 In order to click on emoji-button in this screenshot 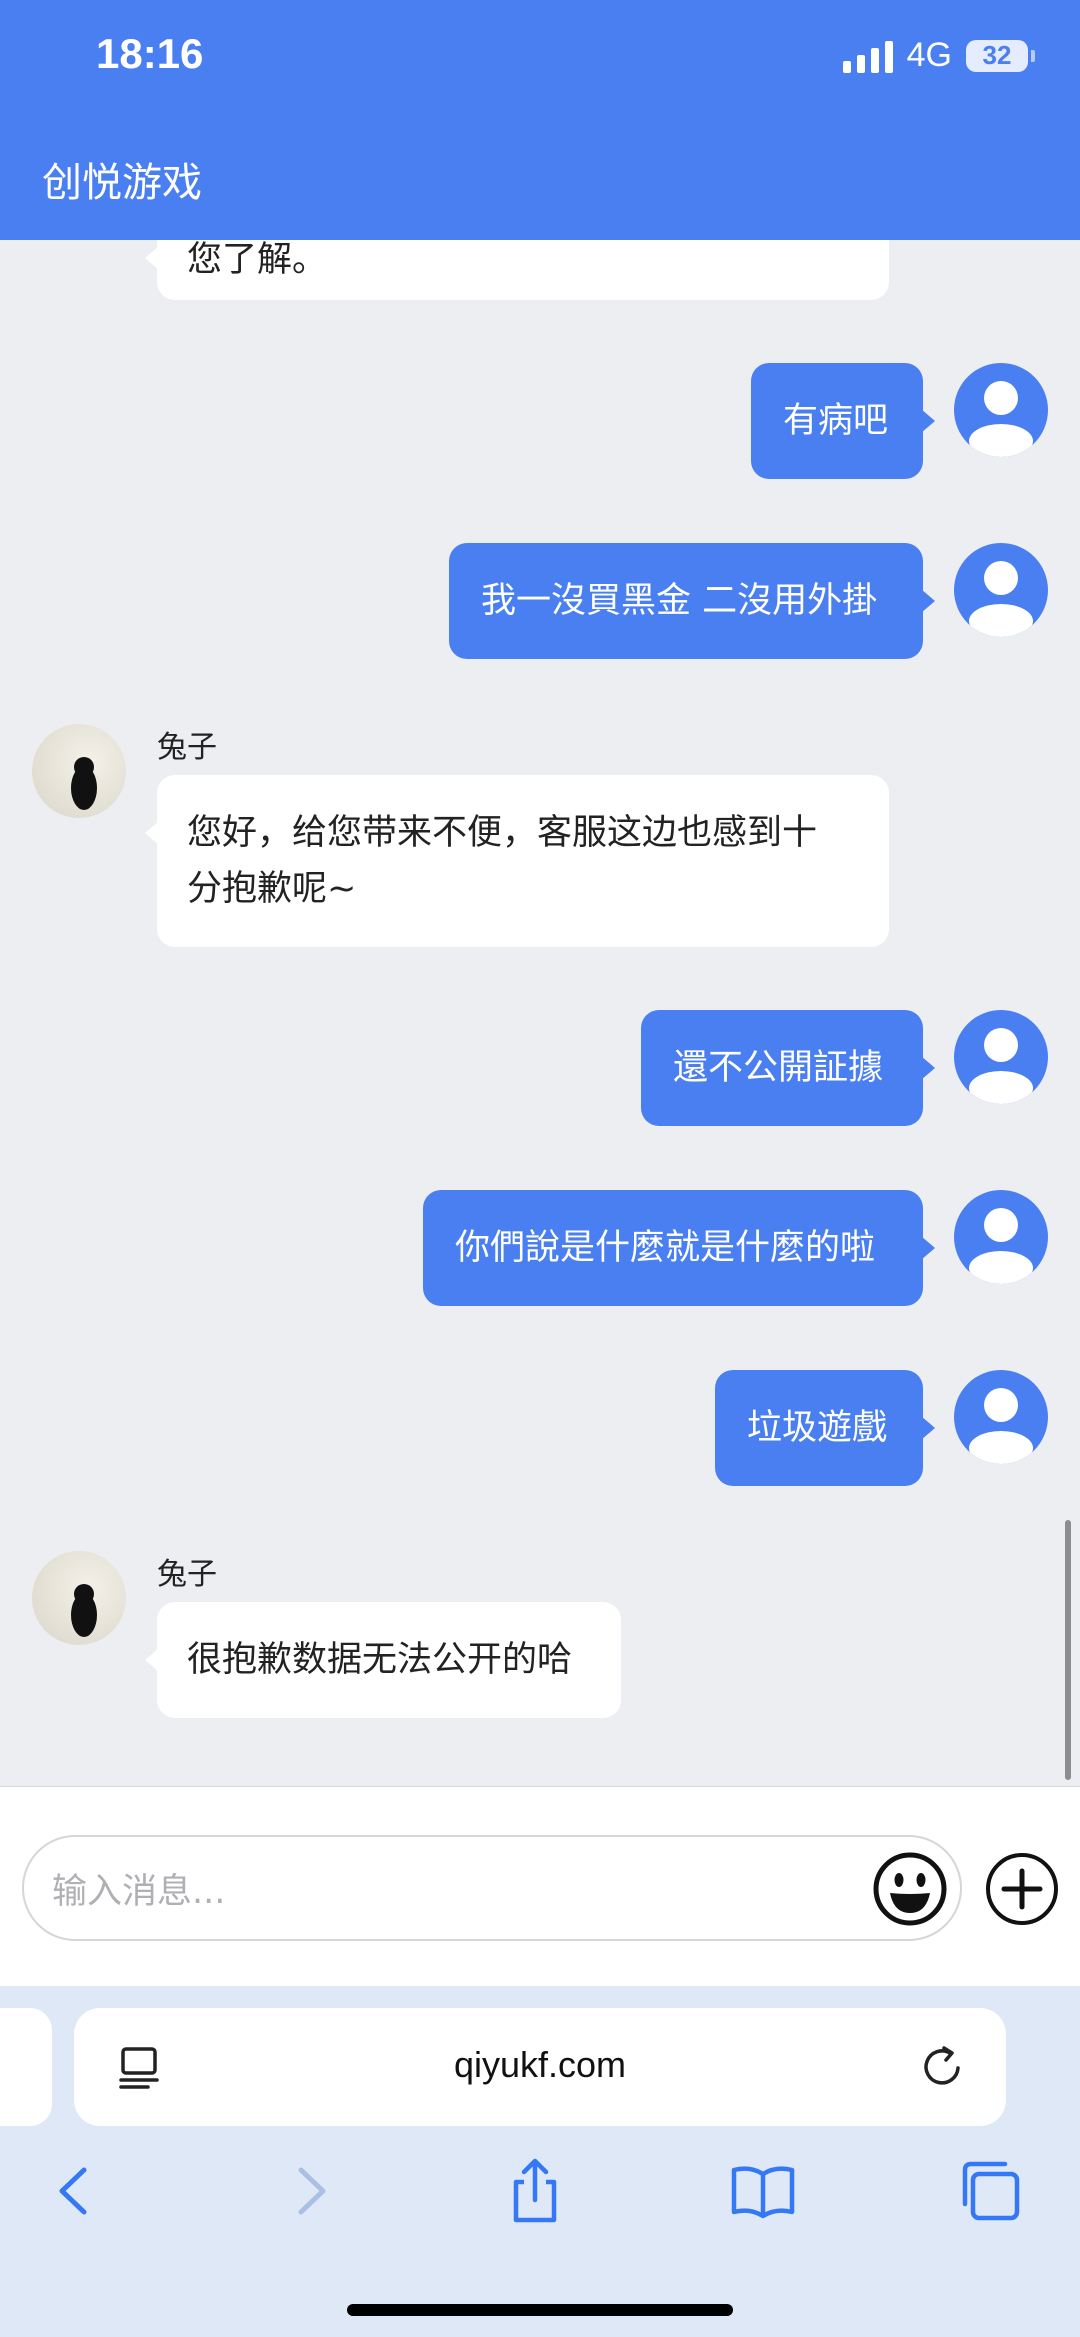, I will do `click(910, 1889)`.